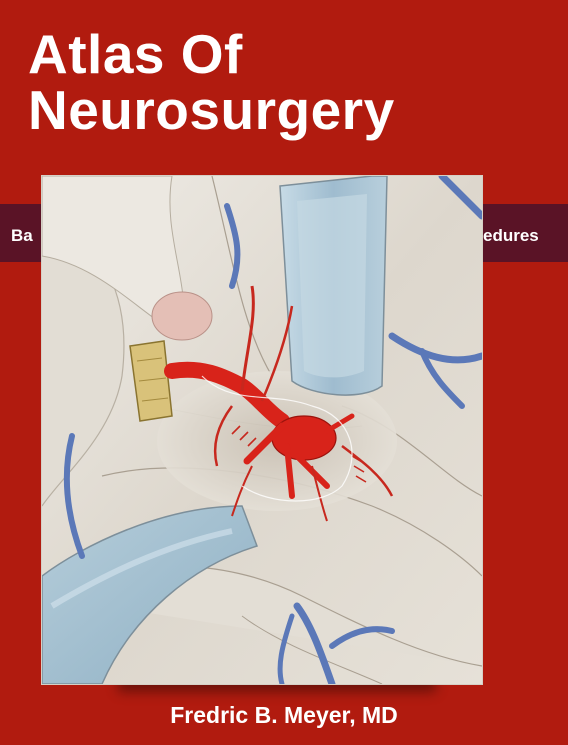 The width and height of the screenshot is (568, 745). What do you see at coordinates (511, 235) in the screenshot?
I see `subtitle-right-fragment: edures` at bounding box center [511, 235].